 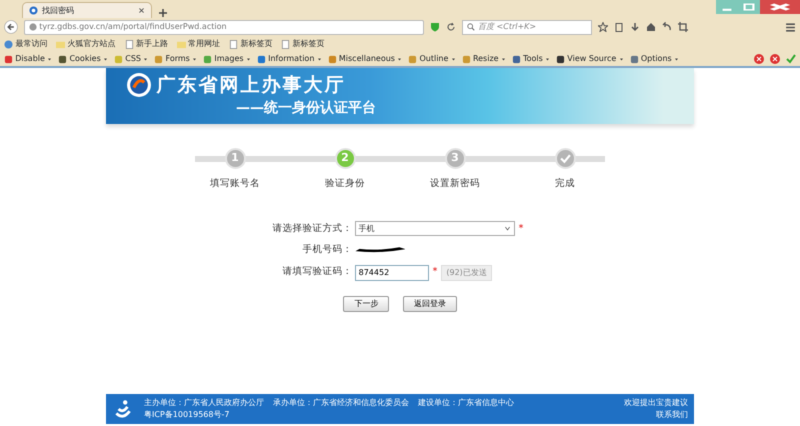 I want to click on toolbar-menu: Images, so click(x=227, y=59).